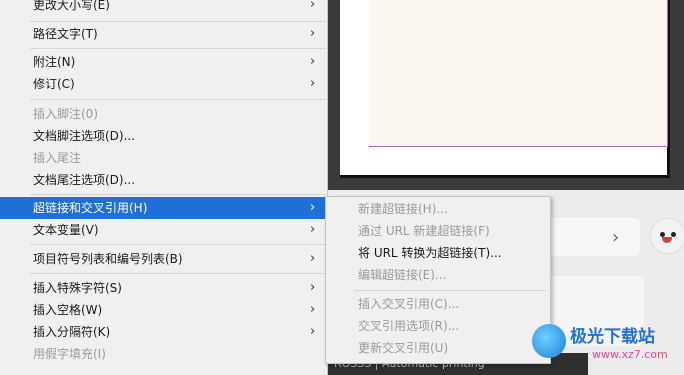  What do you see at coordinates (77, 288) in the screenshot?
I see `menu-item-label: 插入特殊字符(S)` at bounding box center [77, 288].